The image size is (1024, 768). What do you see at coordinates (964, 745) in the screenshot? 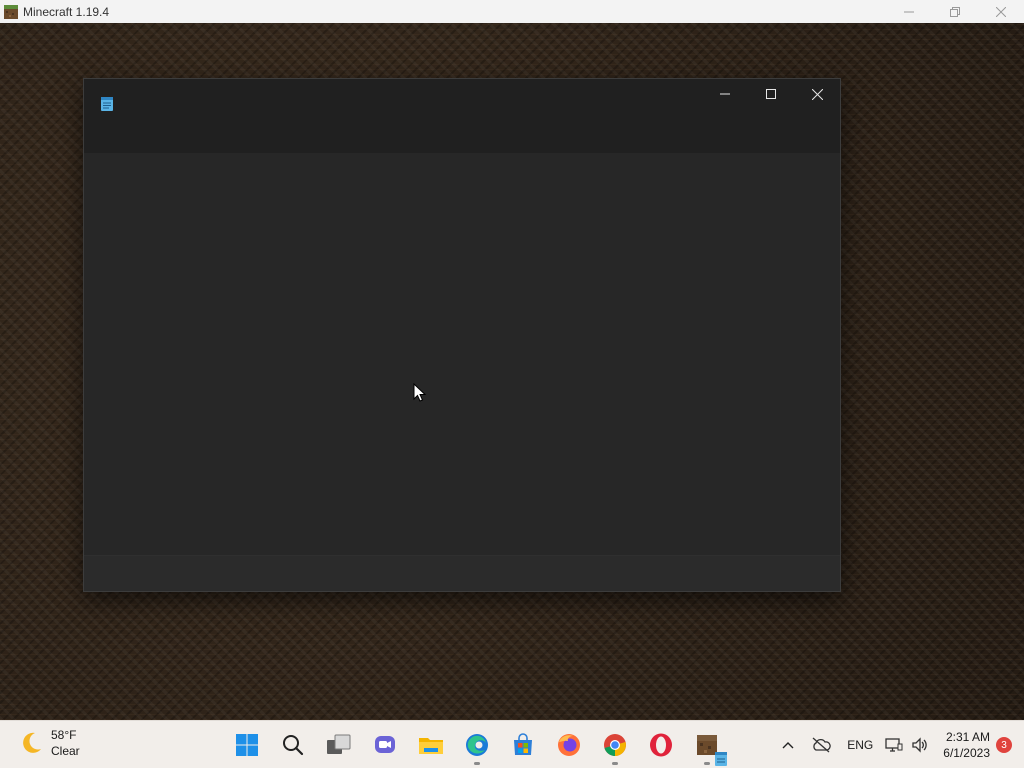
I see `clock: 2:31 AM 6/1/2023` at bounding box center [964, 745].